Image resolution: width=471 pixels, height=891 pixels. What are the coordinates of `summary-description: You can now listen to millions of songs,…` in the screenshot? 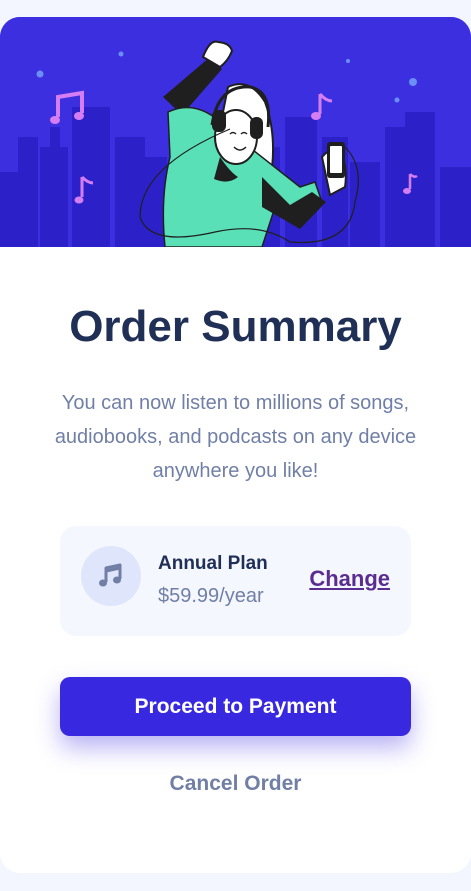 It's located at (235, 437).